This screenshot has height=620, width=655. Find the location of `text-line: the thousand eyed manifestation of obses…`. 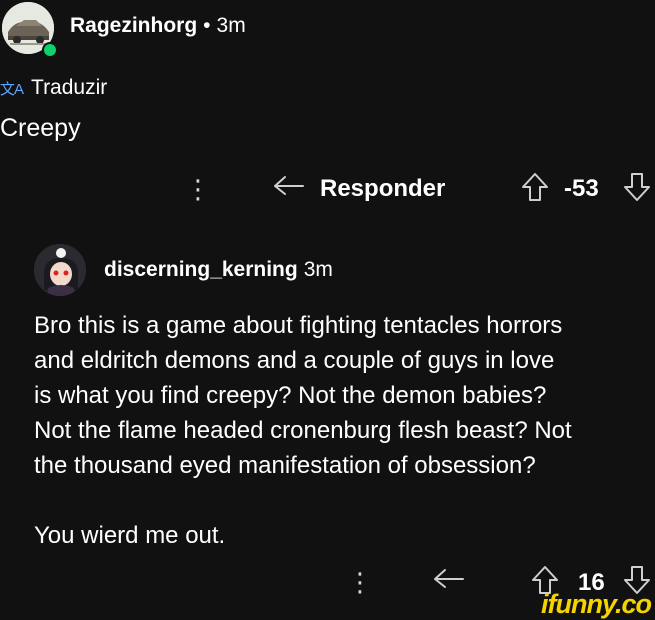

text-line: the thousand eyed manifestation of obses… is located at coordinates (285, 465).